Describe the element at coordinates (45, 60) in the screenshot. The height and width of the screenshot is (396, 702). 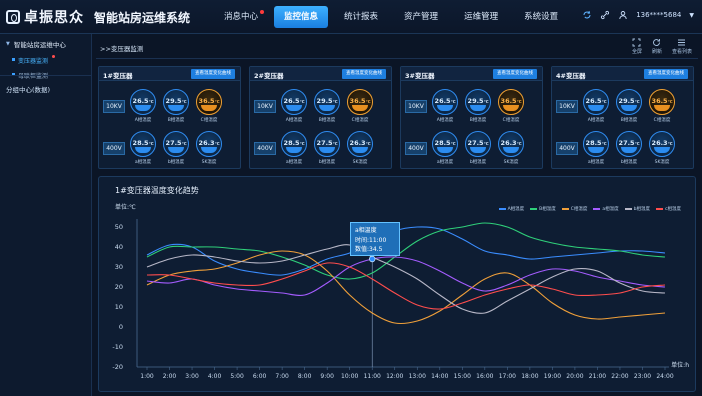
I see `sidebar-item-transformer-monitor: 变压器监测` at that location.